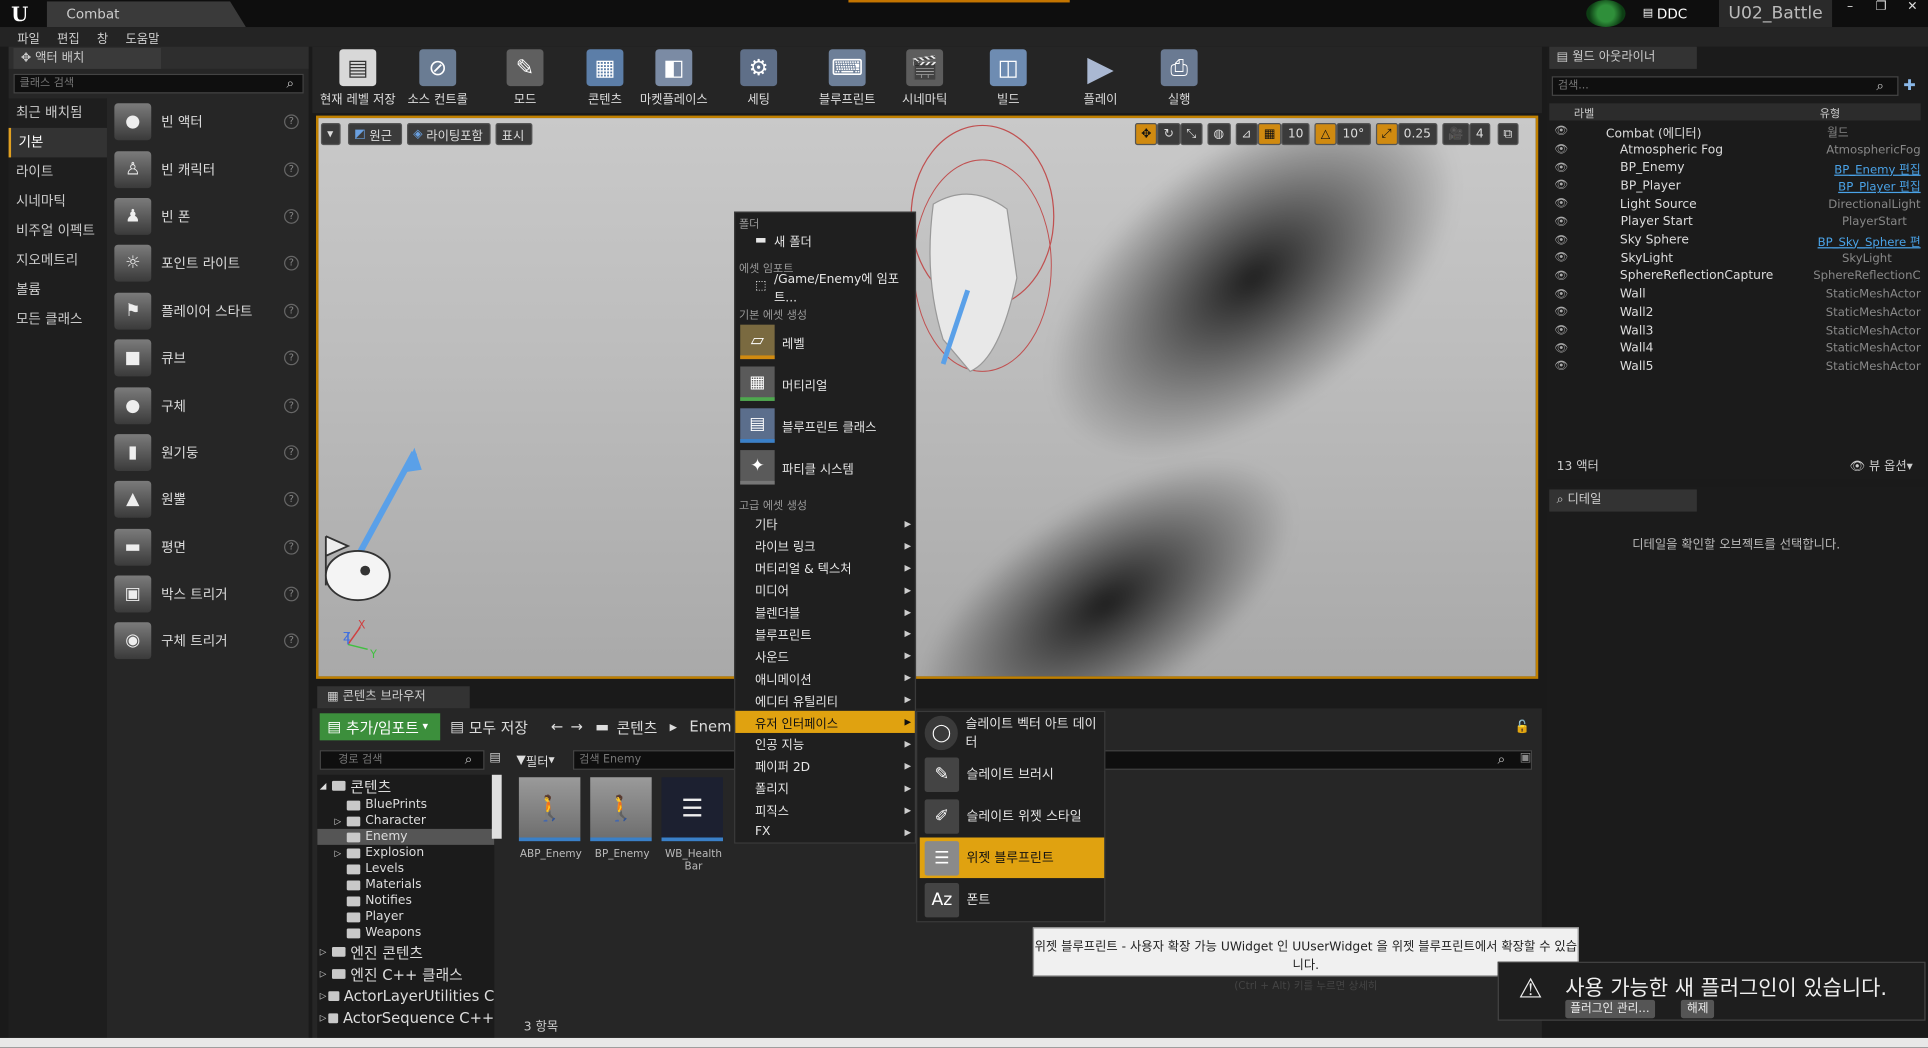  What do you see at coordinates (524, 80) in the screenshot?
I see `modes-button: ✎ 모드` at bounding box center [524, 80].